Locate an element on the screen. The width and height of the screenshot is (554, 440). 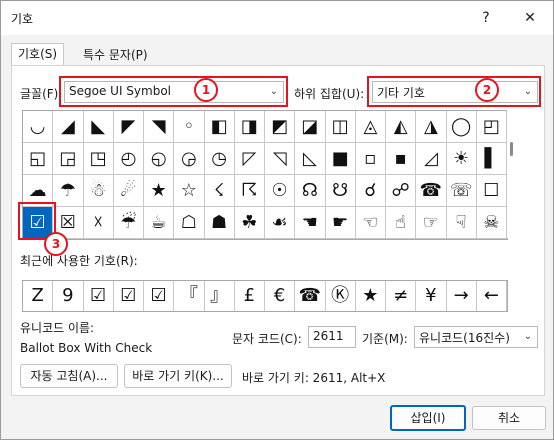
from-select: 유니코드(16진수) ⌄ is located at coordinates (476, 337).